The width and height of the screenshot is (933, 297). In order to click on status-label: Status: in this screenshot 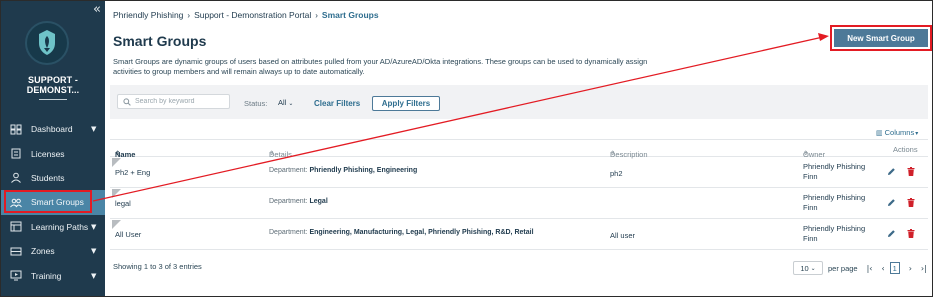, I will do `click(256, 103)`.